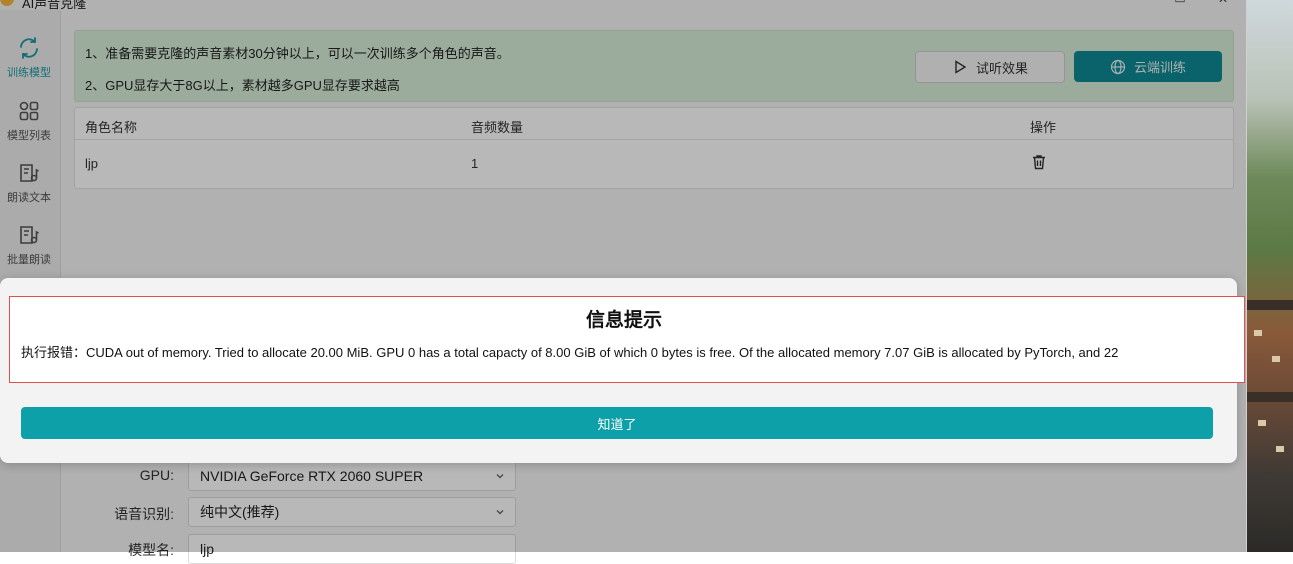  What do you see at coordinates (617, 423) in the screenshot?
I see `ok-button: 知道了` at bounding box center [617, 423].